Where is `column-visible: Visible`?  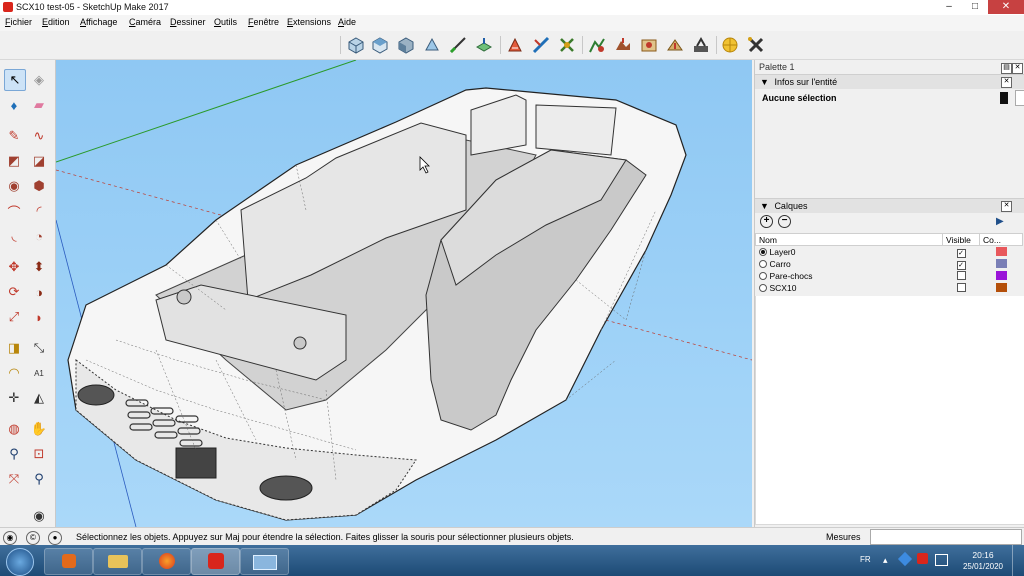
column-visible: Visible is located at coordinates (961, 239).